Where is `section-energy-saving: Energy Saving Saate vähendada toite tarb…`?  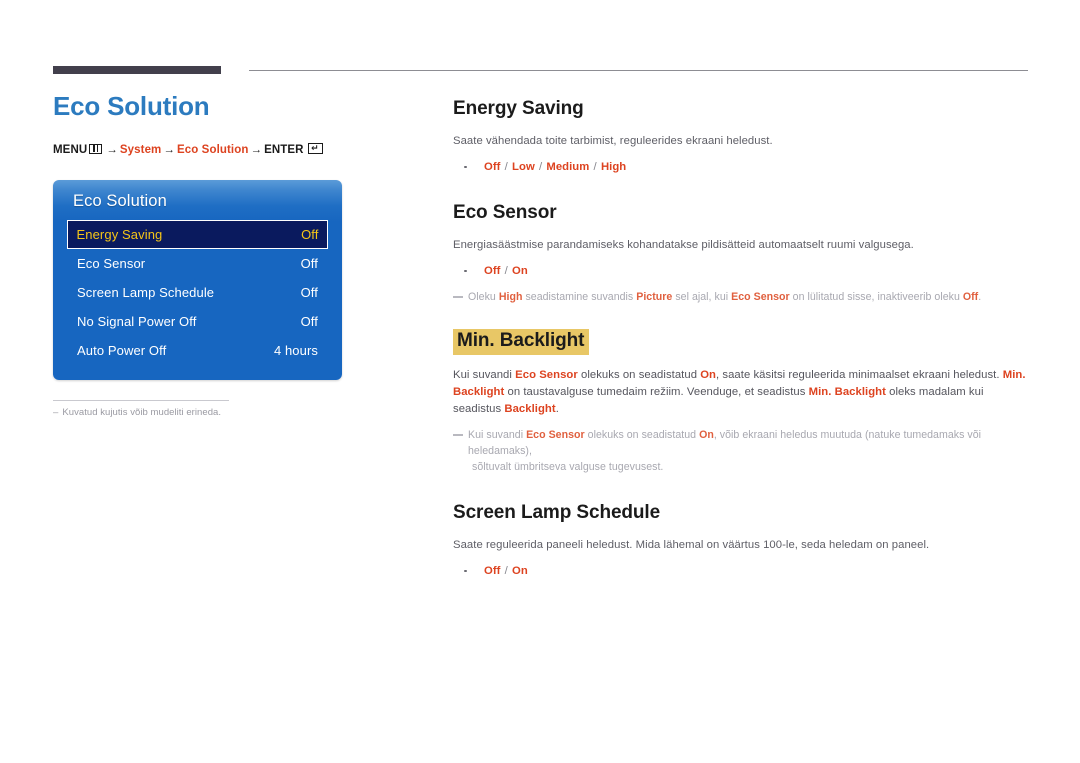
section-energy-saving: Energy Saving Saate vähendada toite tarb… is located at coordinates (742, 137).